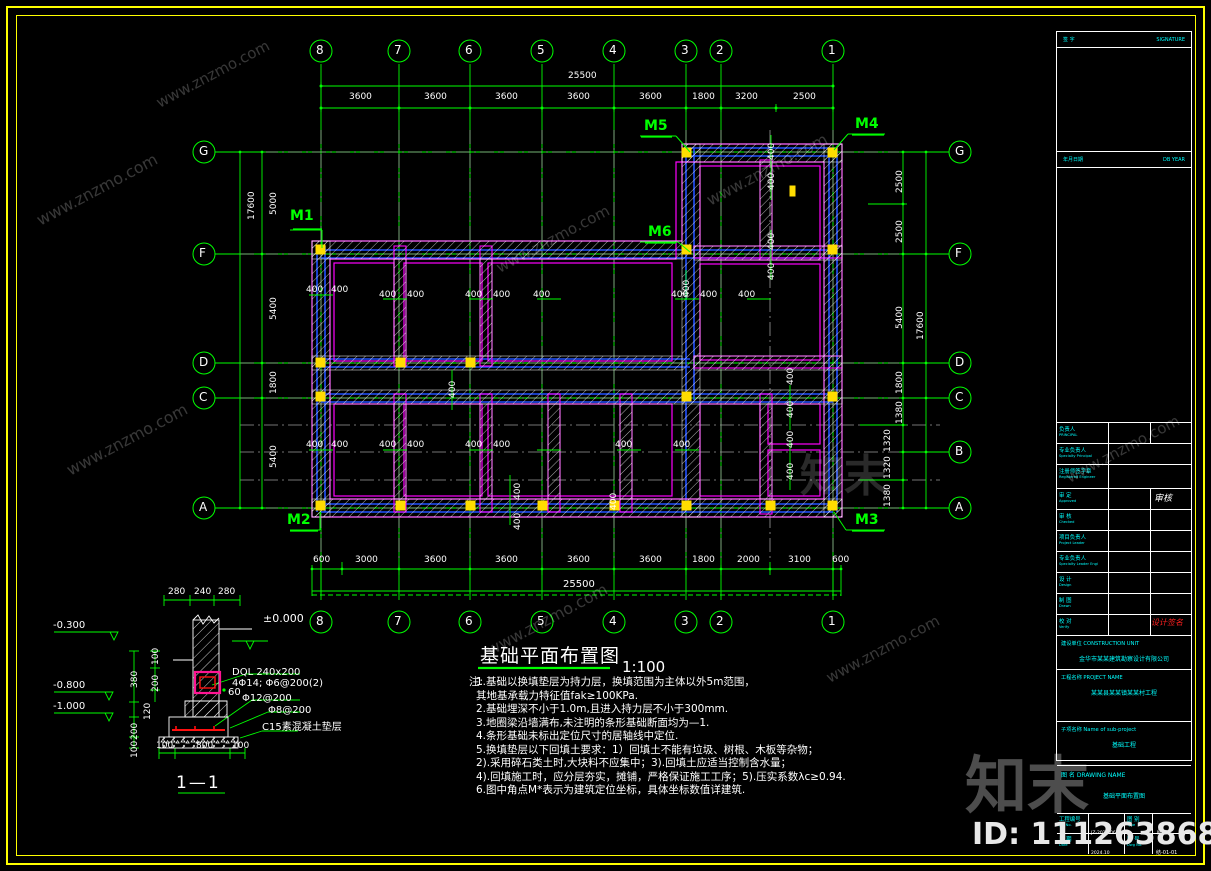 This screenshot has width=1211, height=871. Describe the element at coordinates (900, 412) in the screenshot. I see `dim-right-5: 1380` at that location.